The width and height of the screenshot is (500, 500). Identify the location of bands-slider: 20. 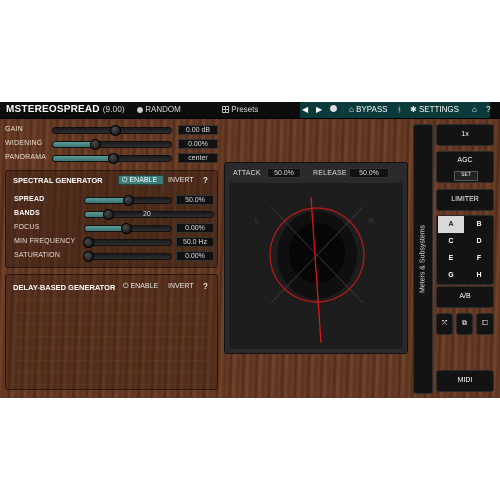
(149, 214).